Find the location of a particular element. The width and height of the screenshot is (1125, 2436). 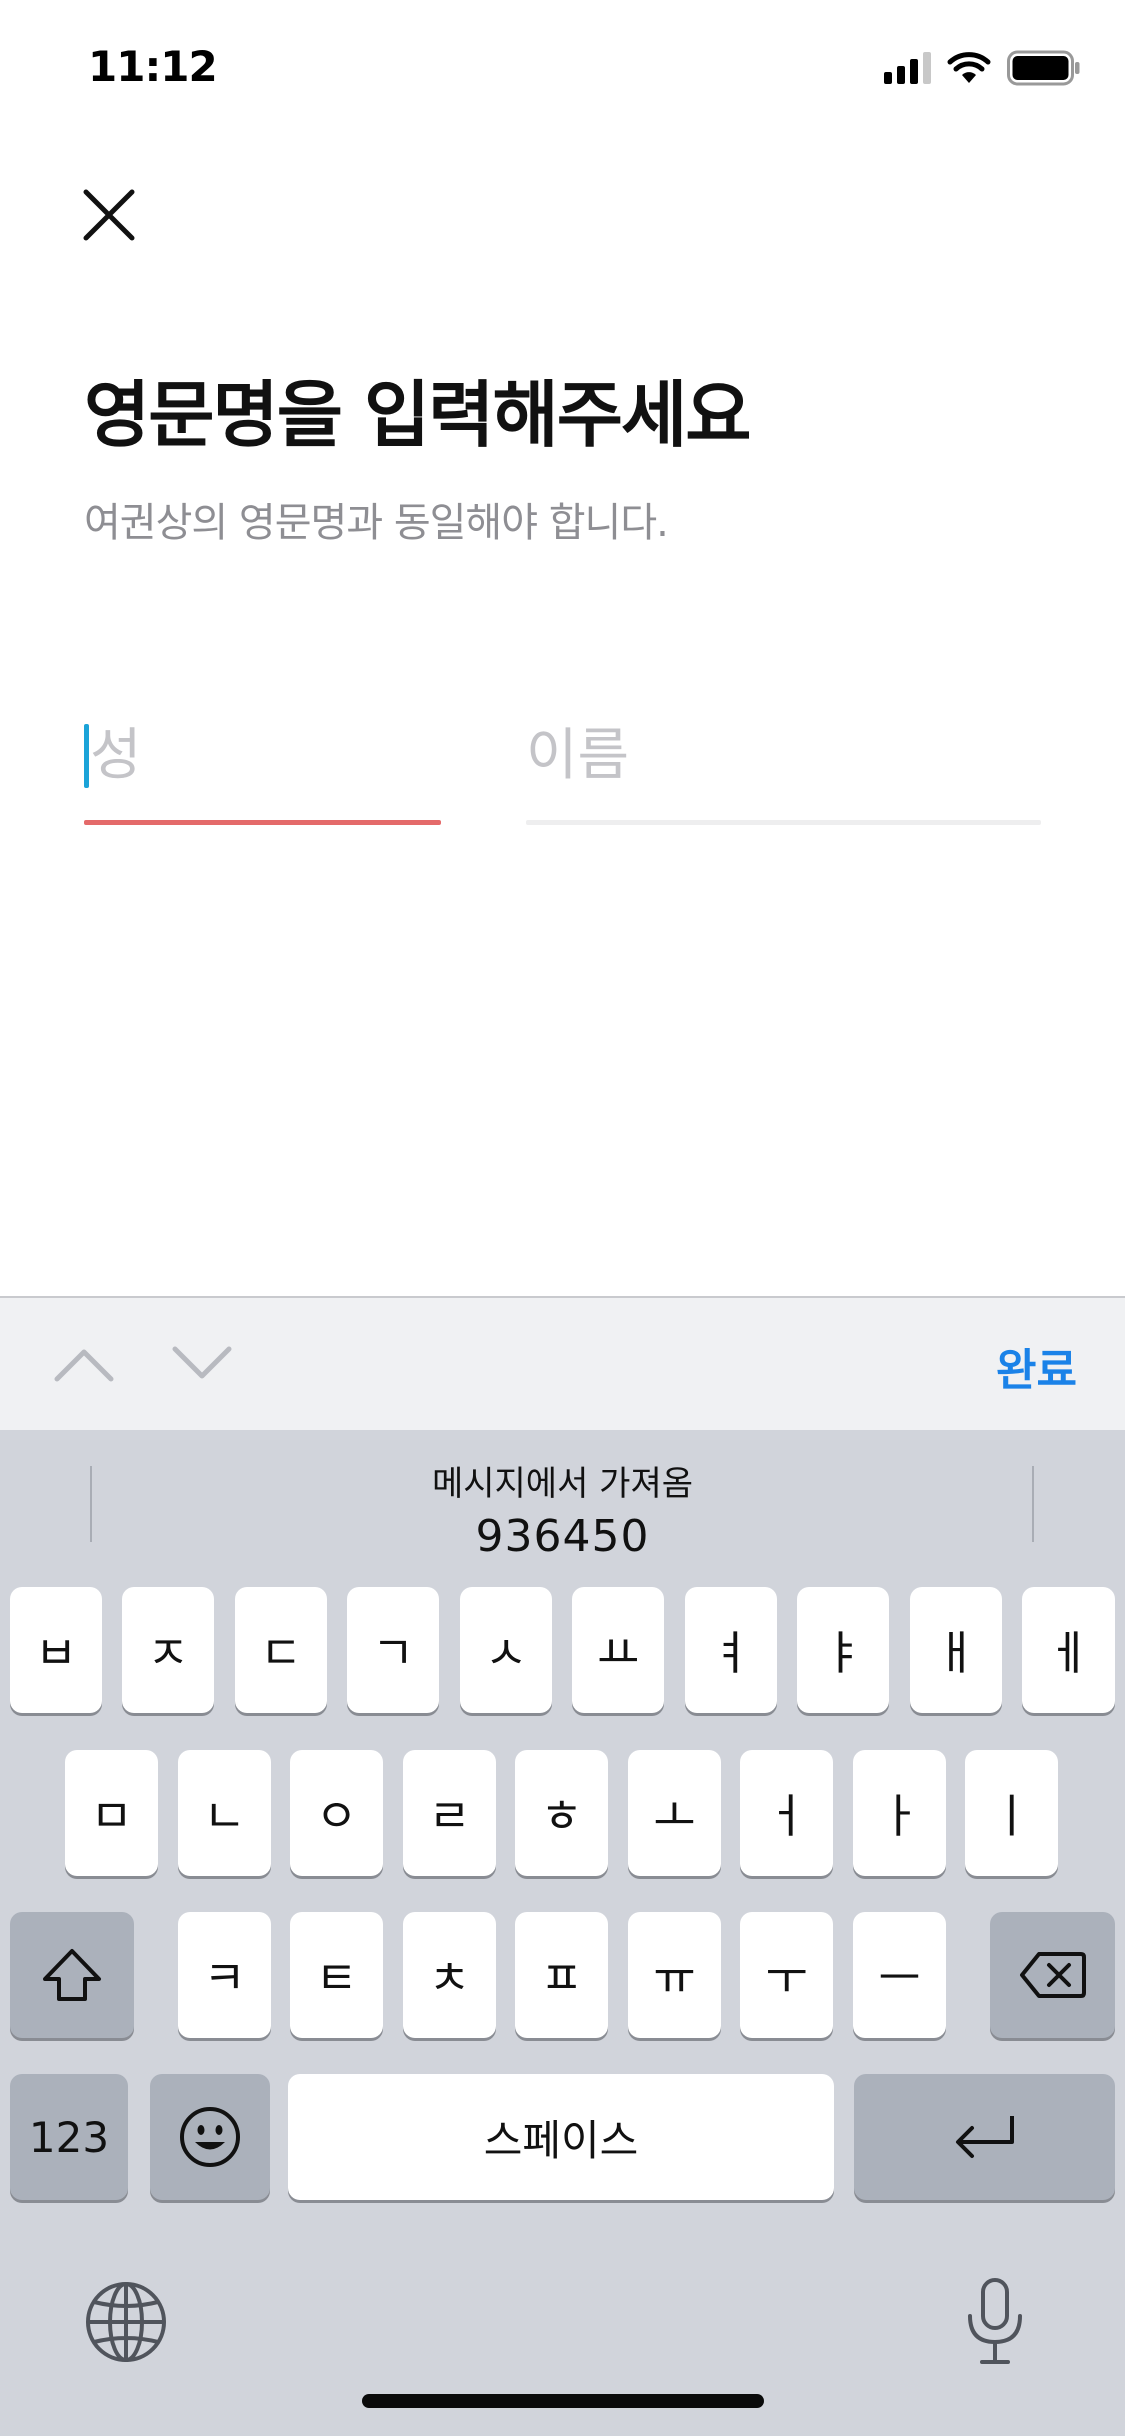

key-row2: ㅎ is located at coordinates (561, 1813).